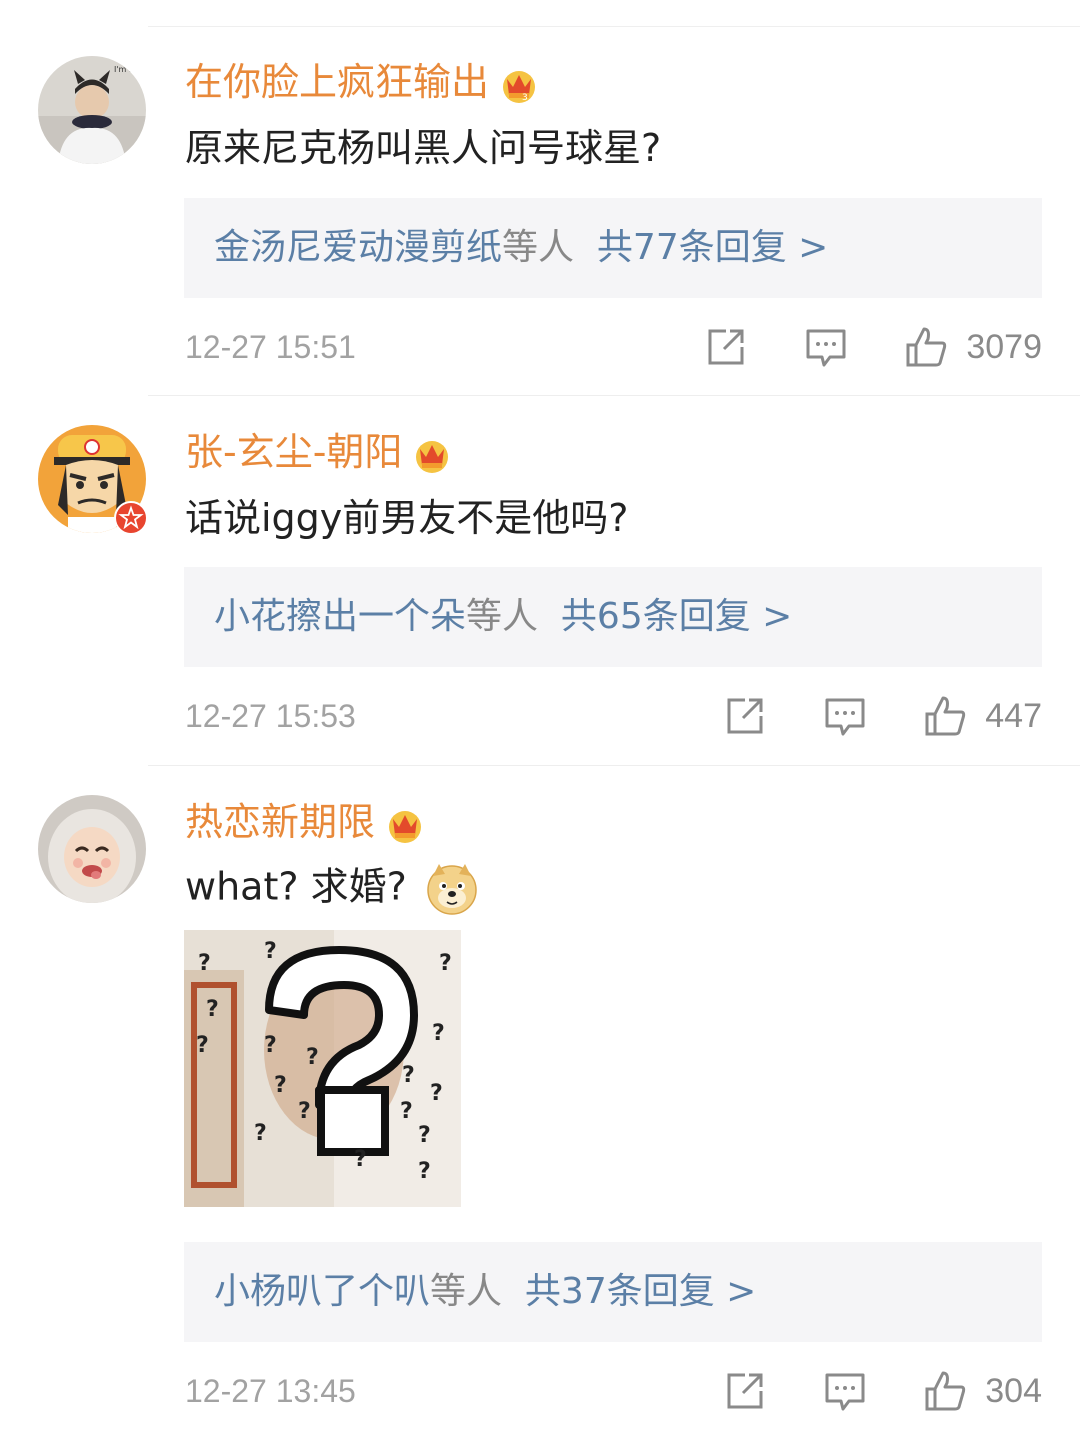 This screenshot has width=1080, height=1443. I want to click on svg-text: 3, so click(525, 98).